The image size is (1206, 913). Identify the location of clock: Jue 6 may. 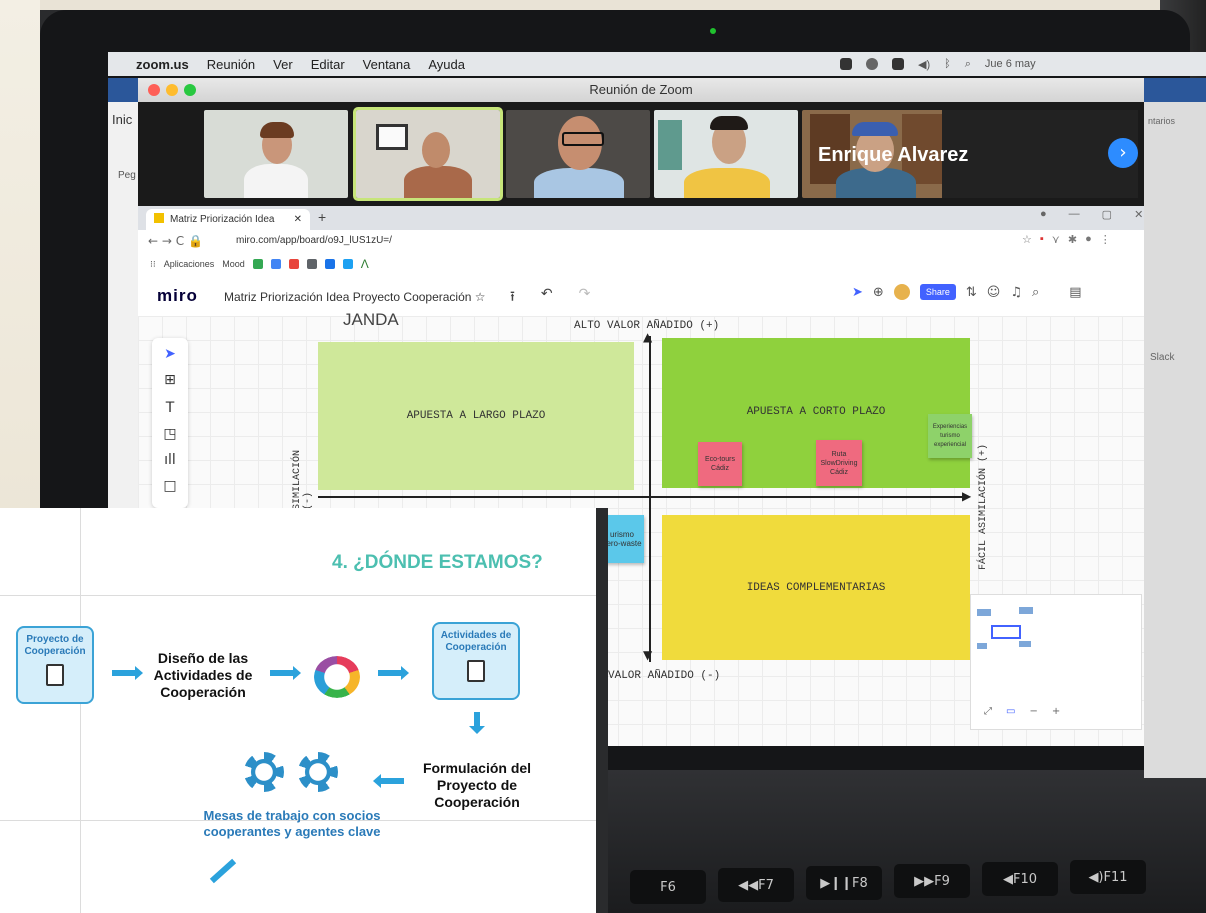
(1010, 64).